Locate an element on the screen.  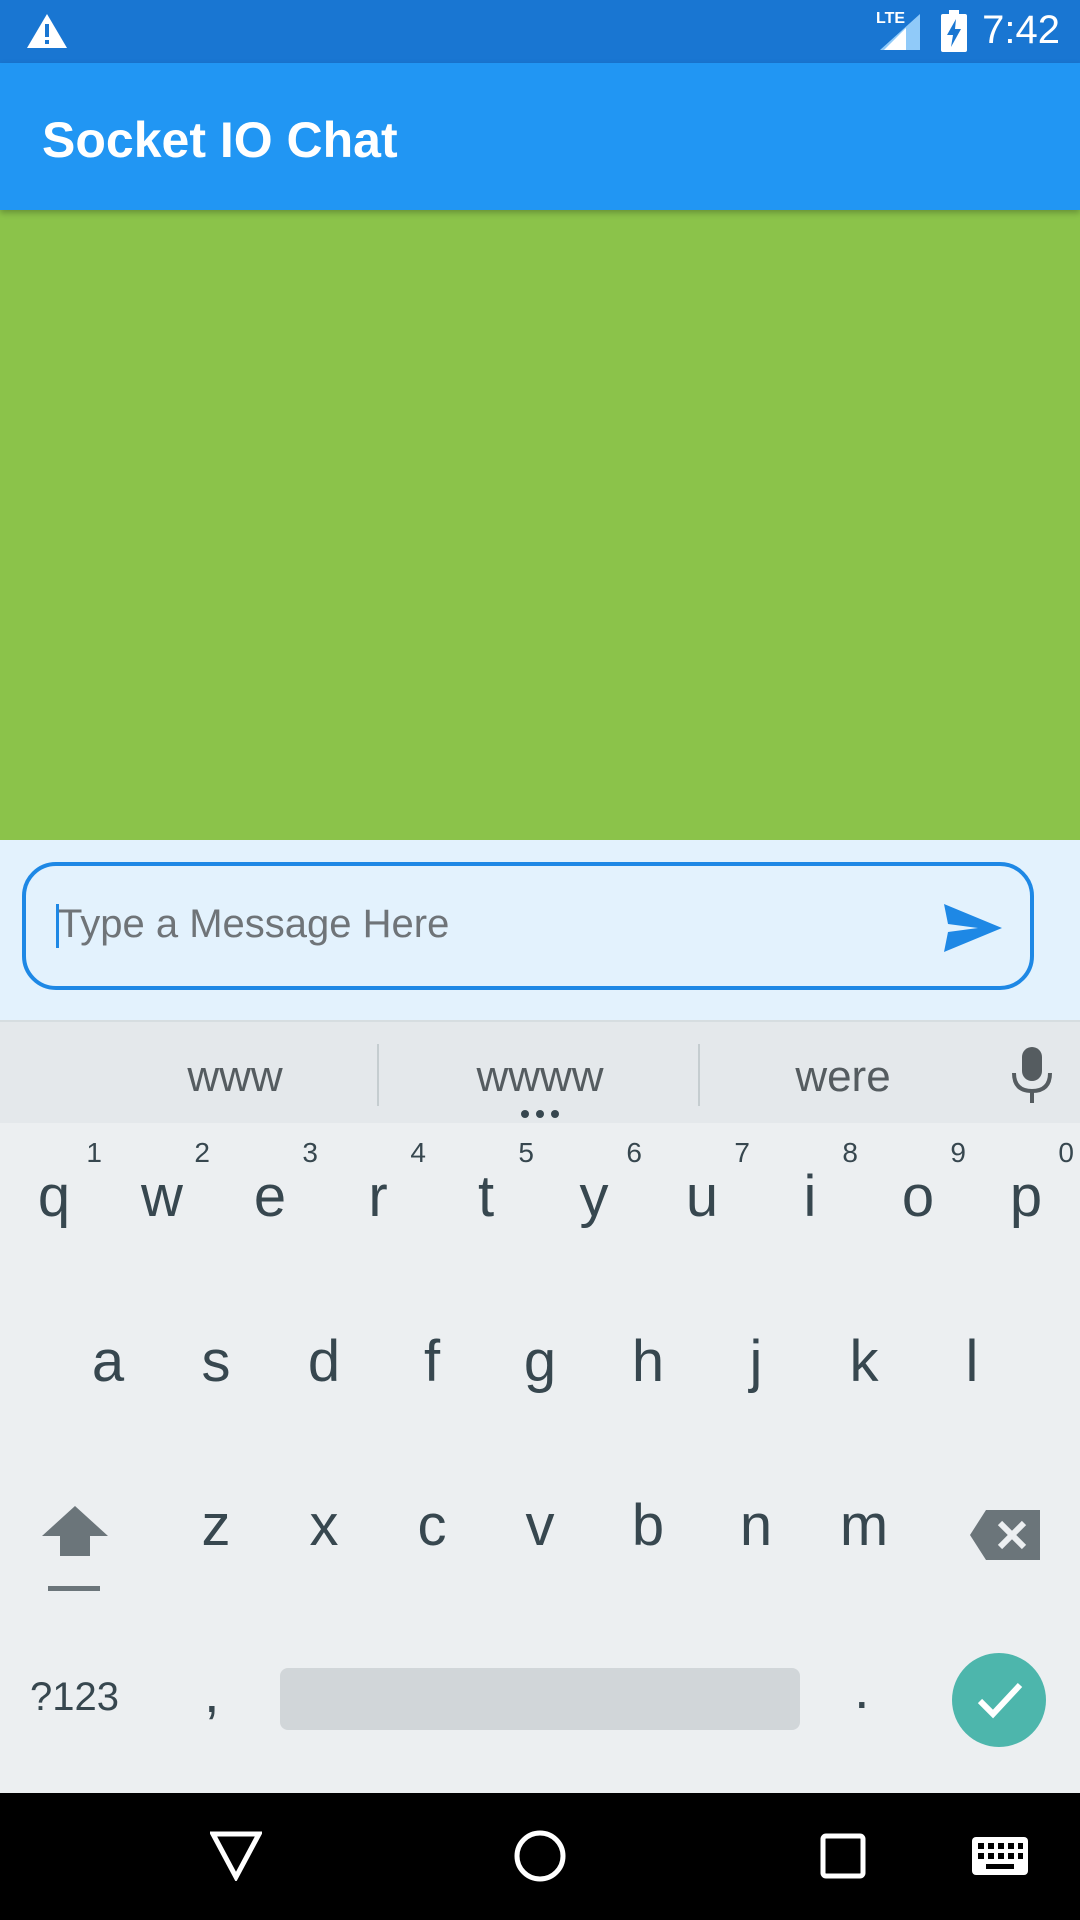
message-placeholder: Type a Message Here is located at coordinates (254, 924).